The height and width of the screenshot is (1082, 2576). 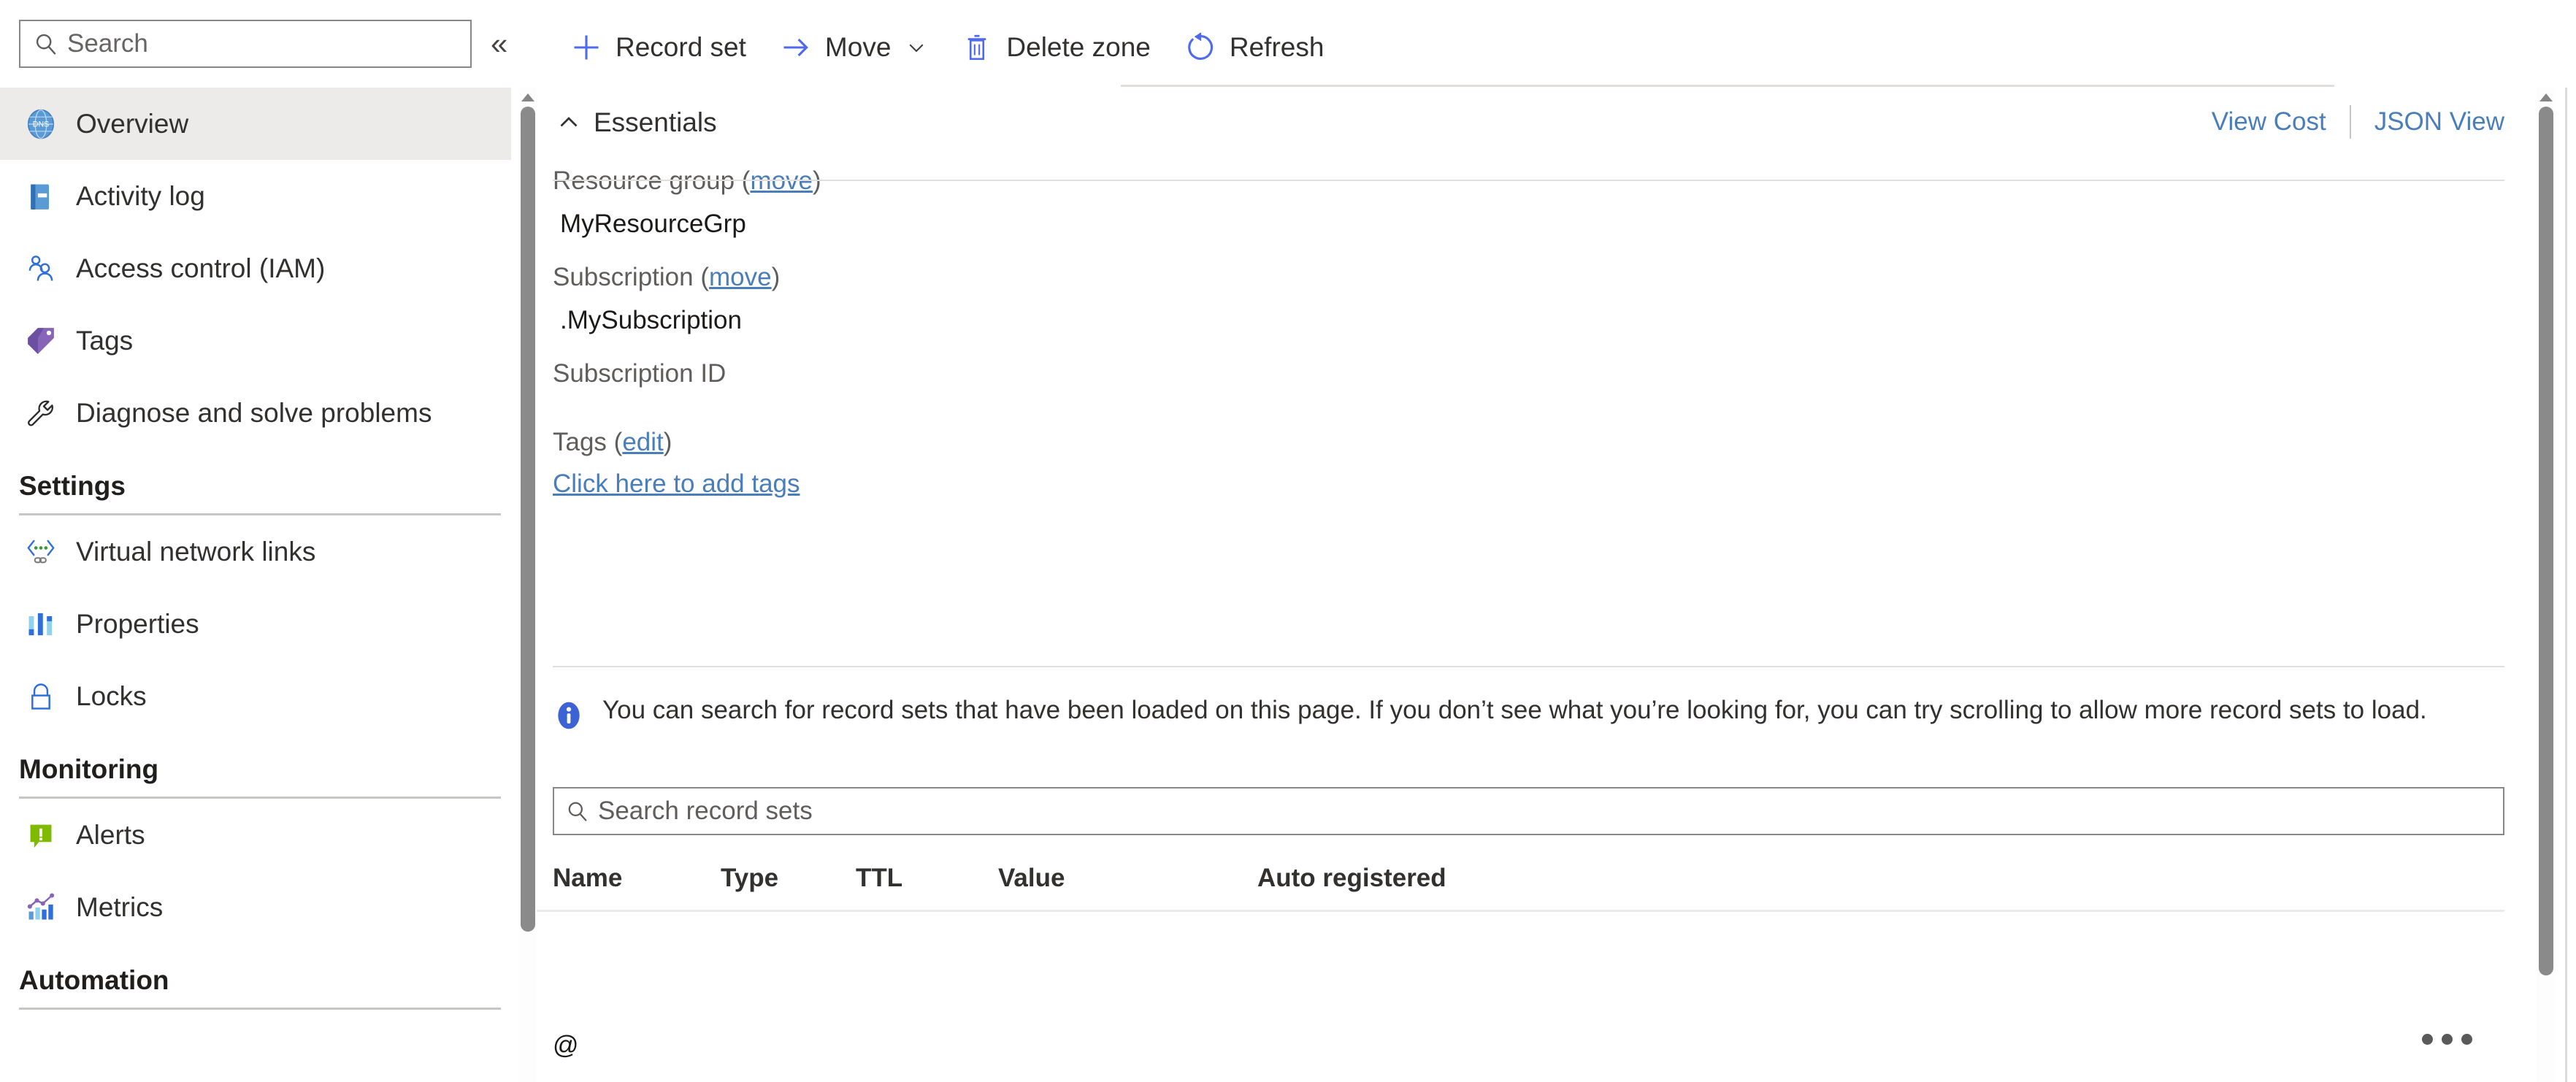 I want to click on sidebar-scrollbar, so click(x=527, y=585).